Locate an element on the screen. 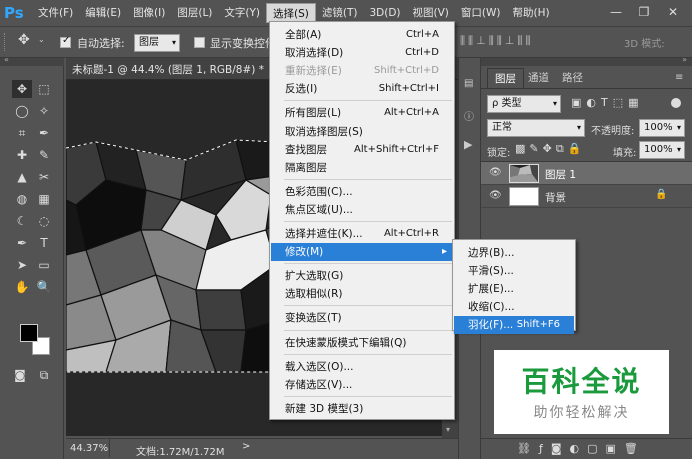  minimize-button: — is located at coordinates (616, 12).